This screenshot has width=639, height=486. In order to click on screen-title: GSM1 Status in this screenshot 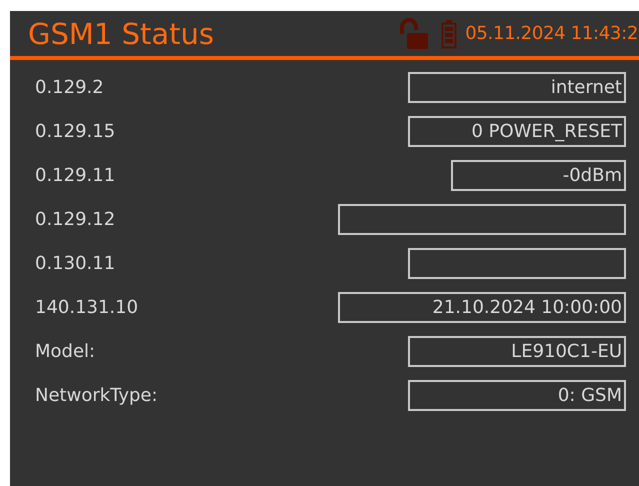, I will do `click(121, 33)`.